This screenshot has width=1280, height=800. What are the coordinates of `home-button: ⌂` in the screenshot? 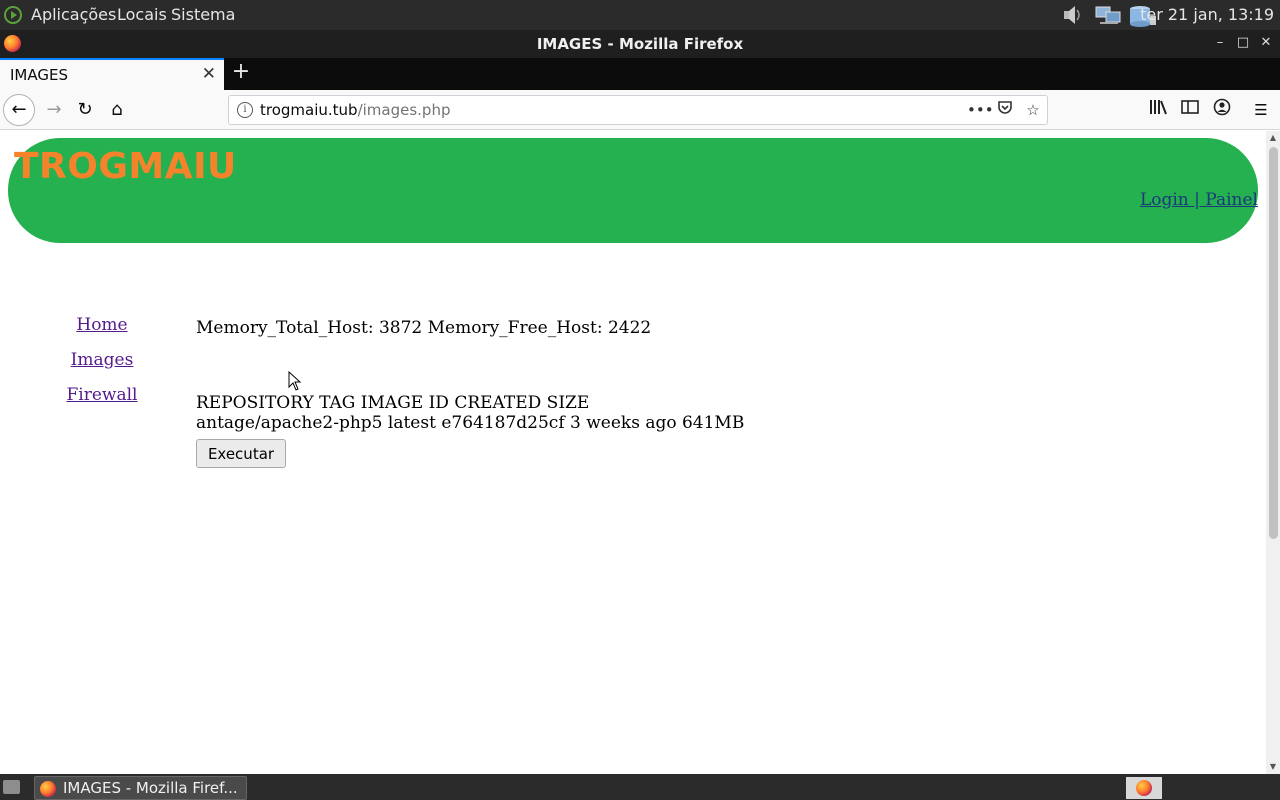 It's located at (117, 110).